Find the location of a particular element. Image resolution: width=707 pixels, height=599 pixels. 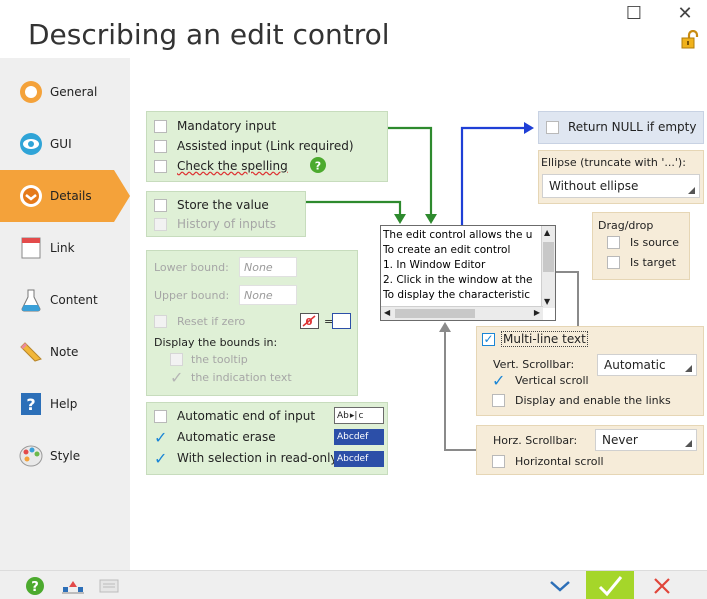

scroll-up-icon: ▲ is located at coordinates (547, 232).